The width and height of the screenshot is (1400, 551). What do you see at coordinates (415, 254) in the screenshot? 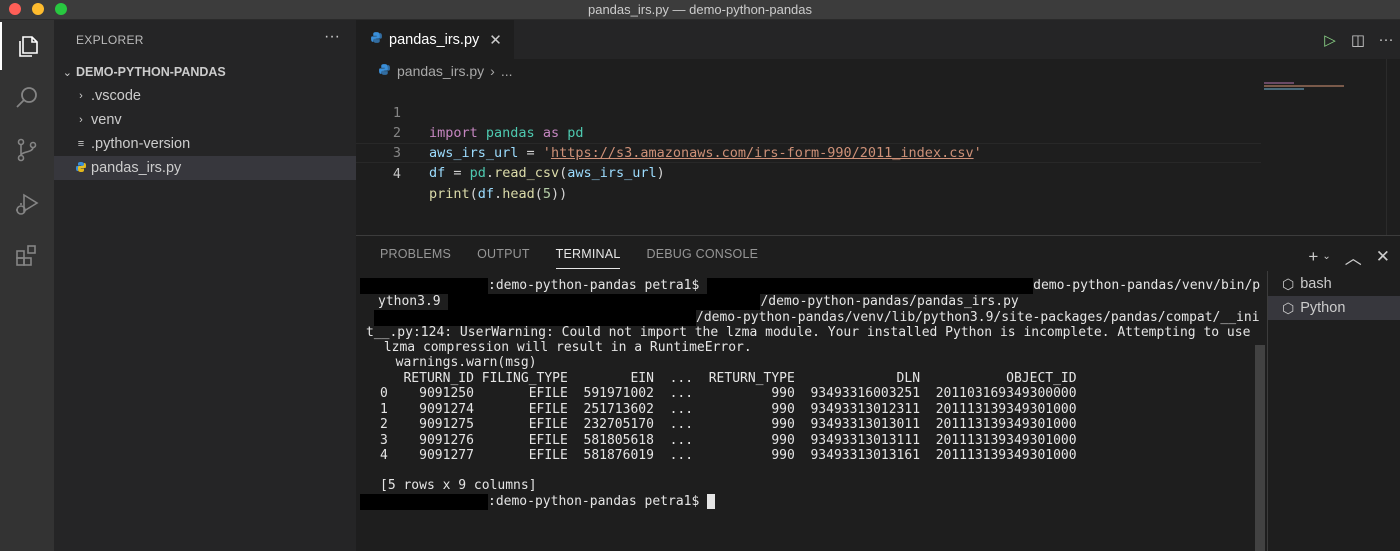
I see `tab-problems: PROBLEMS` at bounding box center [415, 254].